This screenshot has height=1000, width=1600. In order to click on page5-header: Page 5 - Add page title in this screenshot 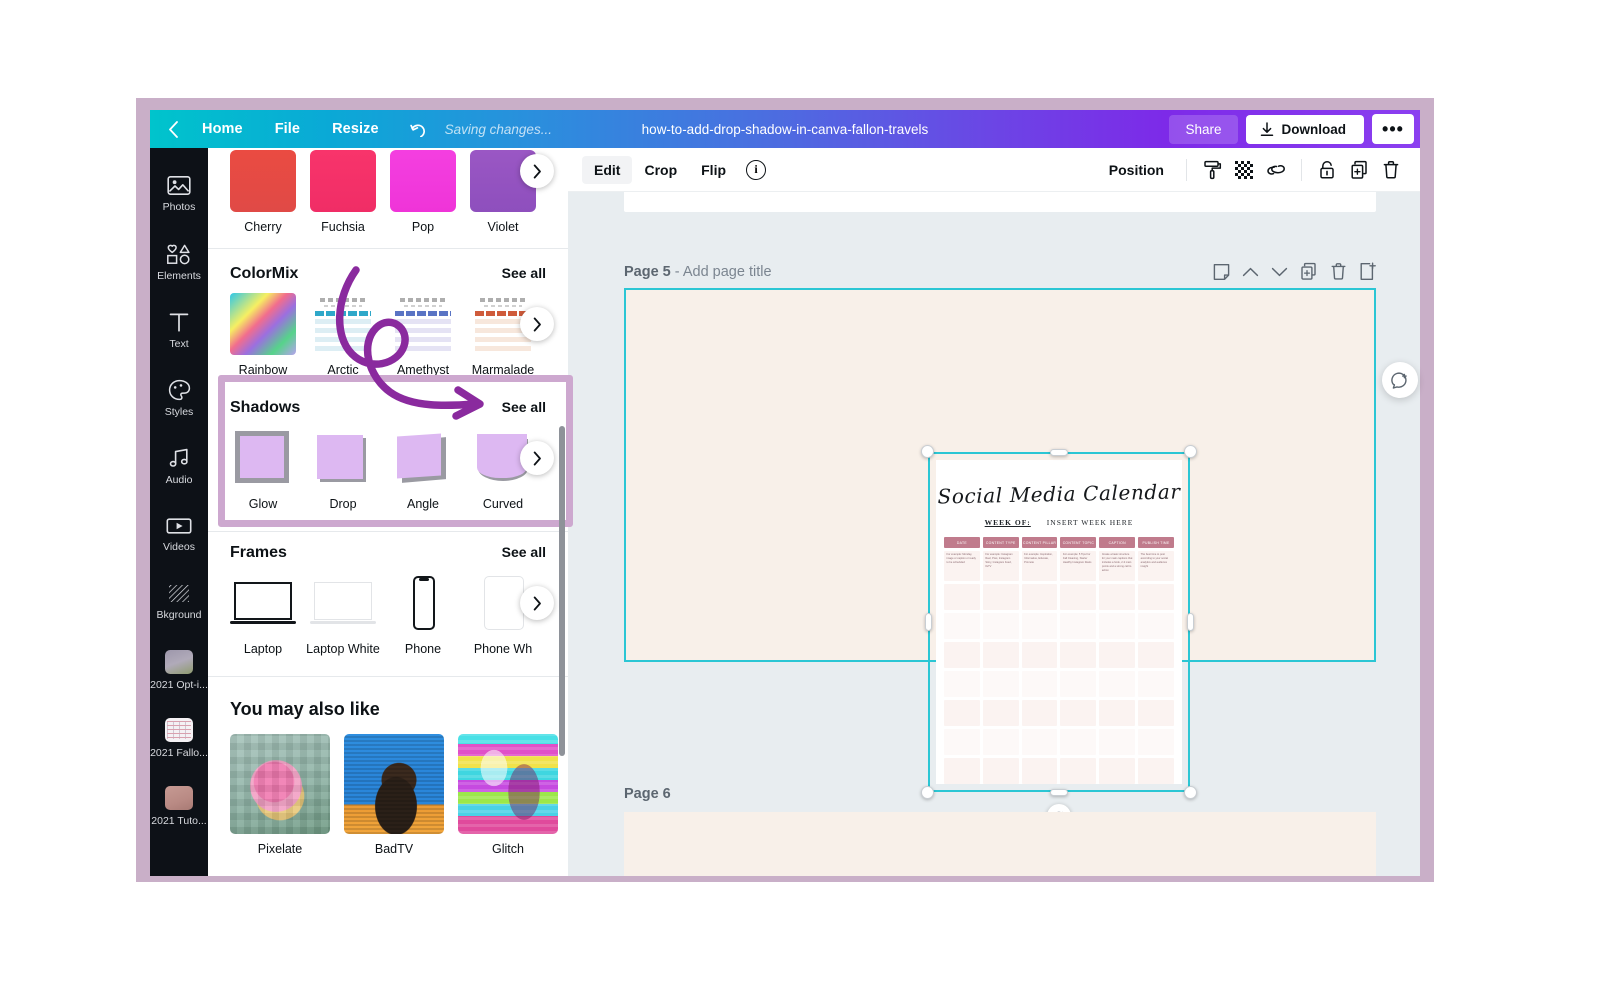, I will do `click(1000, 271)`.